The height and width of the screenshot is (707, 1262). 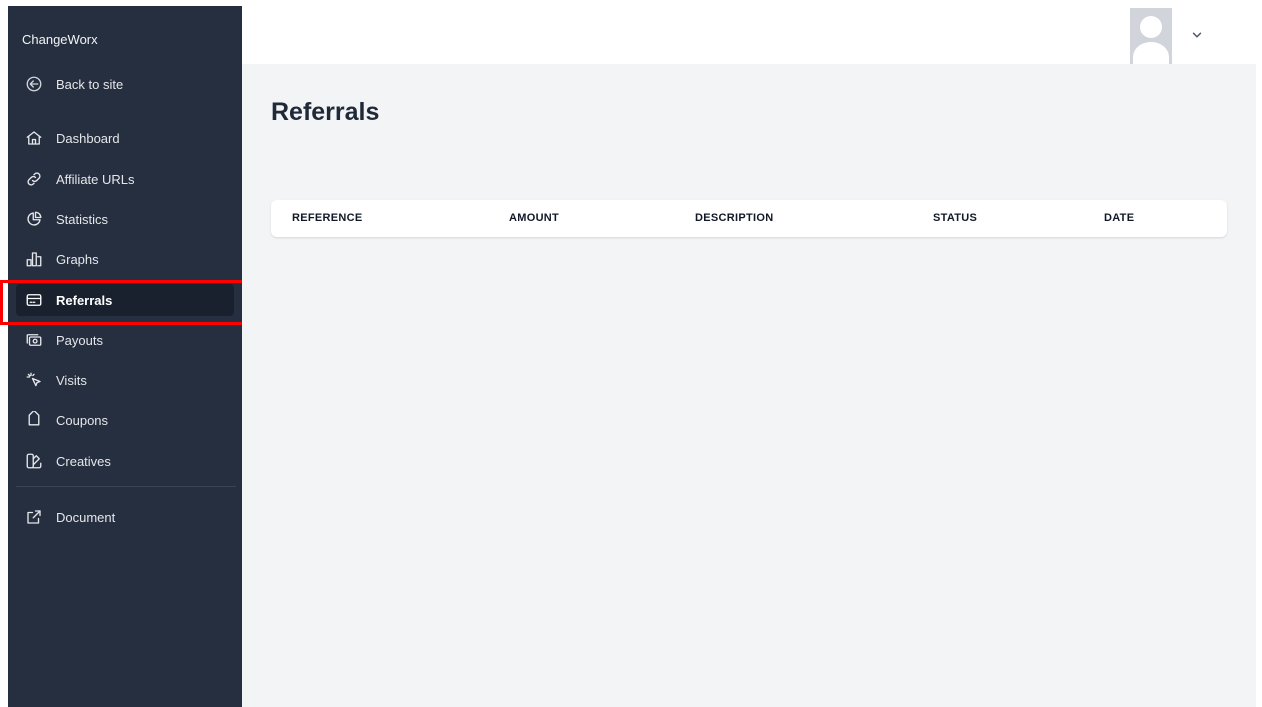 What do you see at coordinates (125, 461) in the screenshot?
I see `sidebar-item-creatives: Creatives` at bounding box center [125, 461].